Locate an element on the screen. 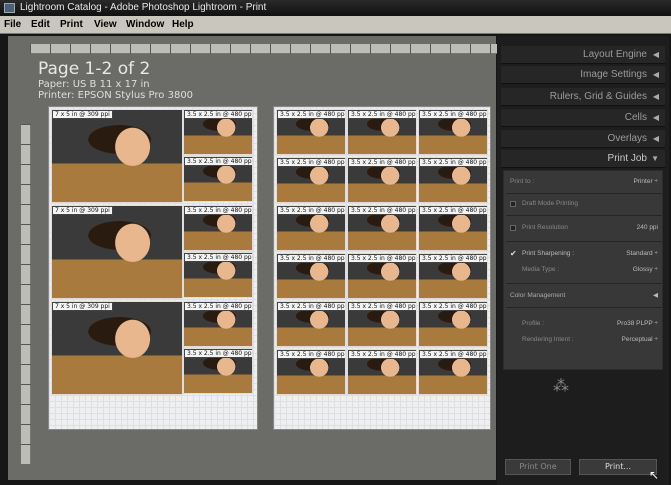 The height and width of the screenshot is (485, 671). horizontal-ruler is located at coordinates (268, 49).